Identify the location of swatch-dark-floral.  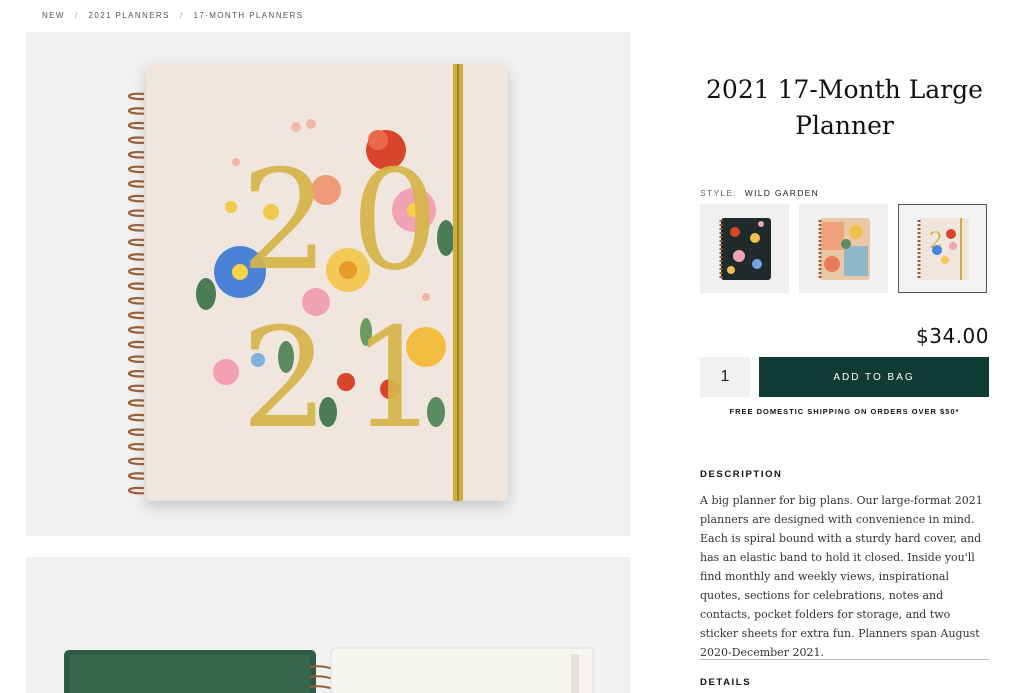
(744, 248).